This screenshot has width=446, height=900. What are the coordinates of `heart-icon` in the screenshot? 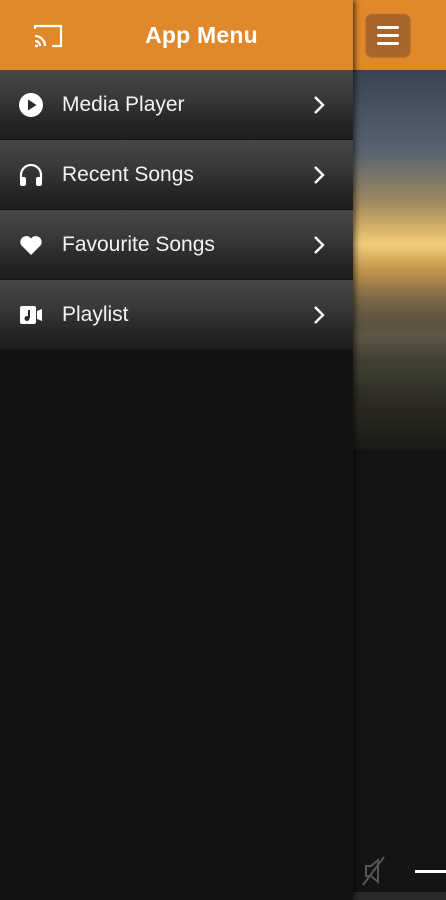 It's located at (31, 245).